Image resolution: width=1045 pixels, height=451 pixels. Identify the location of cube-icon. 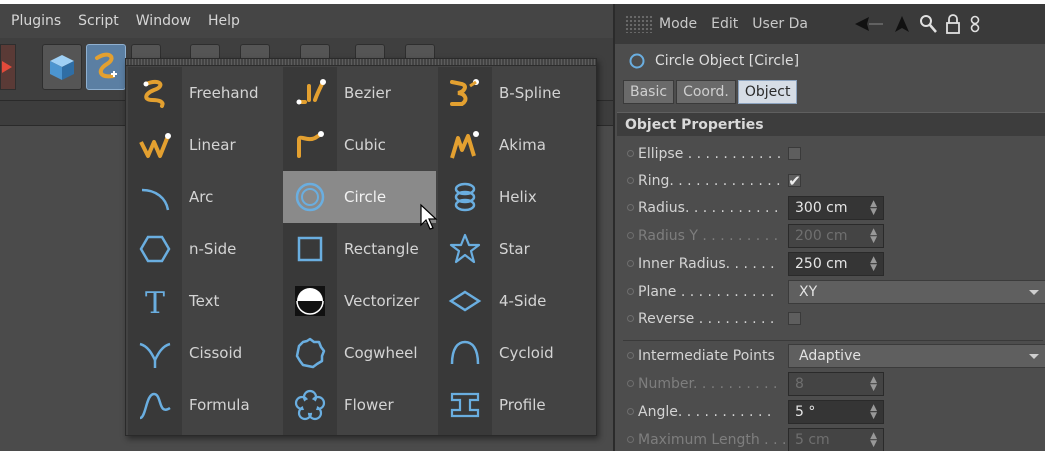
(62, 67).